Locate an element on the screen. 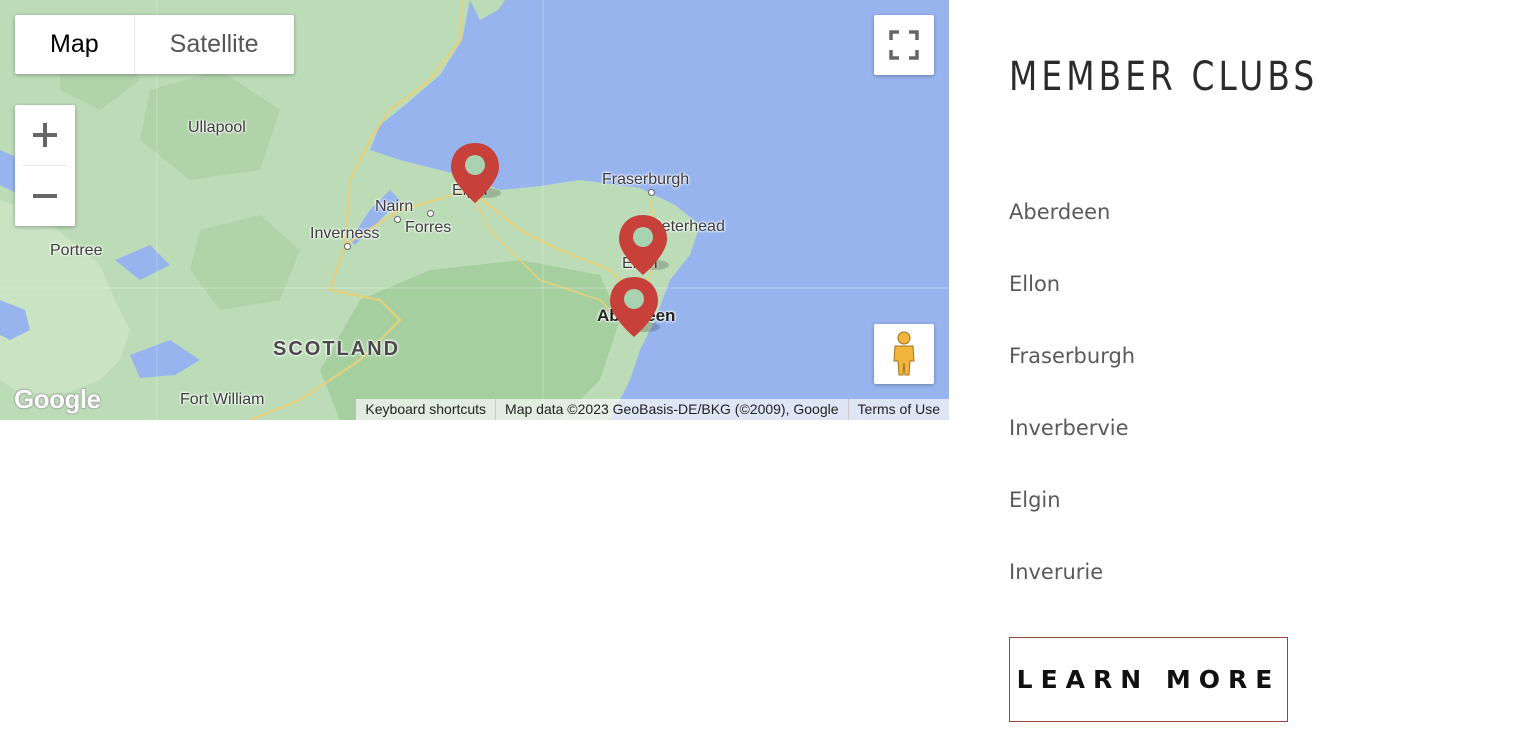  club-item: Ellon is located at coordinates (1072, 300).